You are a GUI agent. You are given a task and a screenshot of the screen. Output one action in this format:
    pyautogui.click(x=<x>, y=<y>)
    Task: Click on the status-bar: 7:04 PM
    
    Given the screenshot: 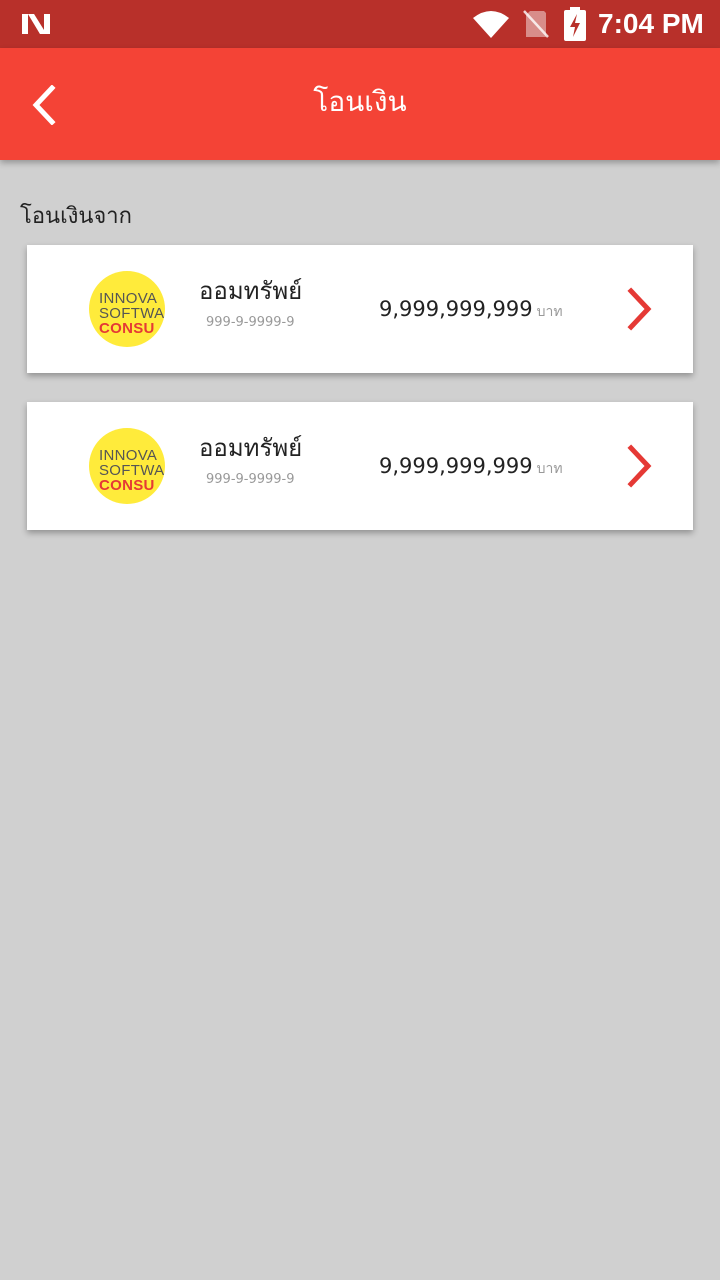 What is the action you would take?
    pyautogui.click(x=360, y=24)
    